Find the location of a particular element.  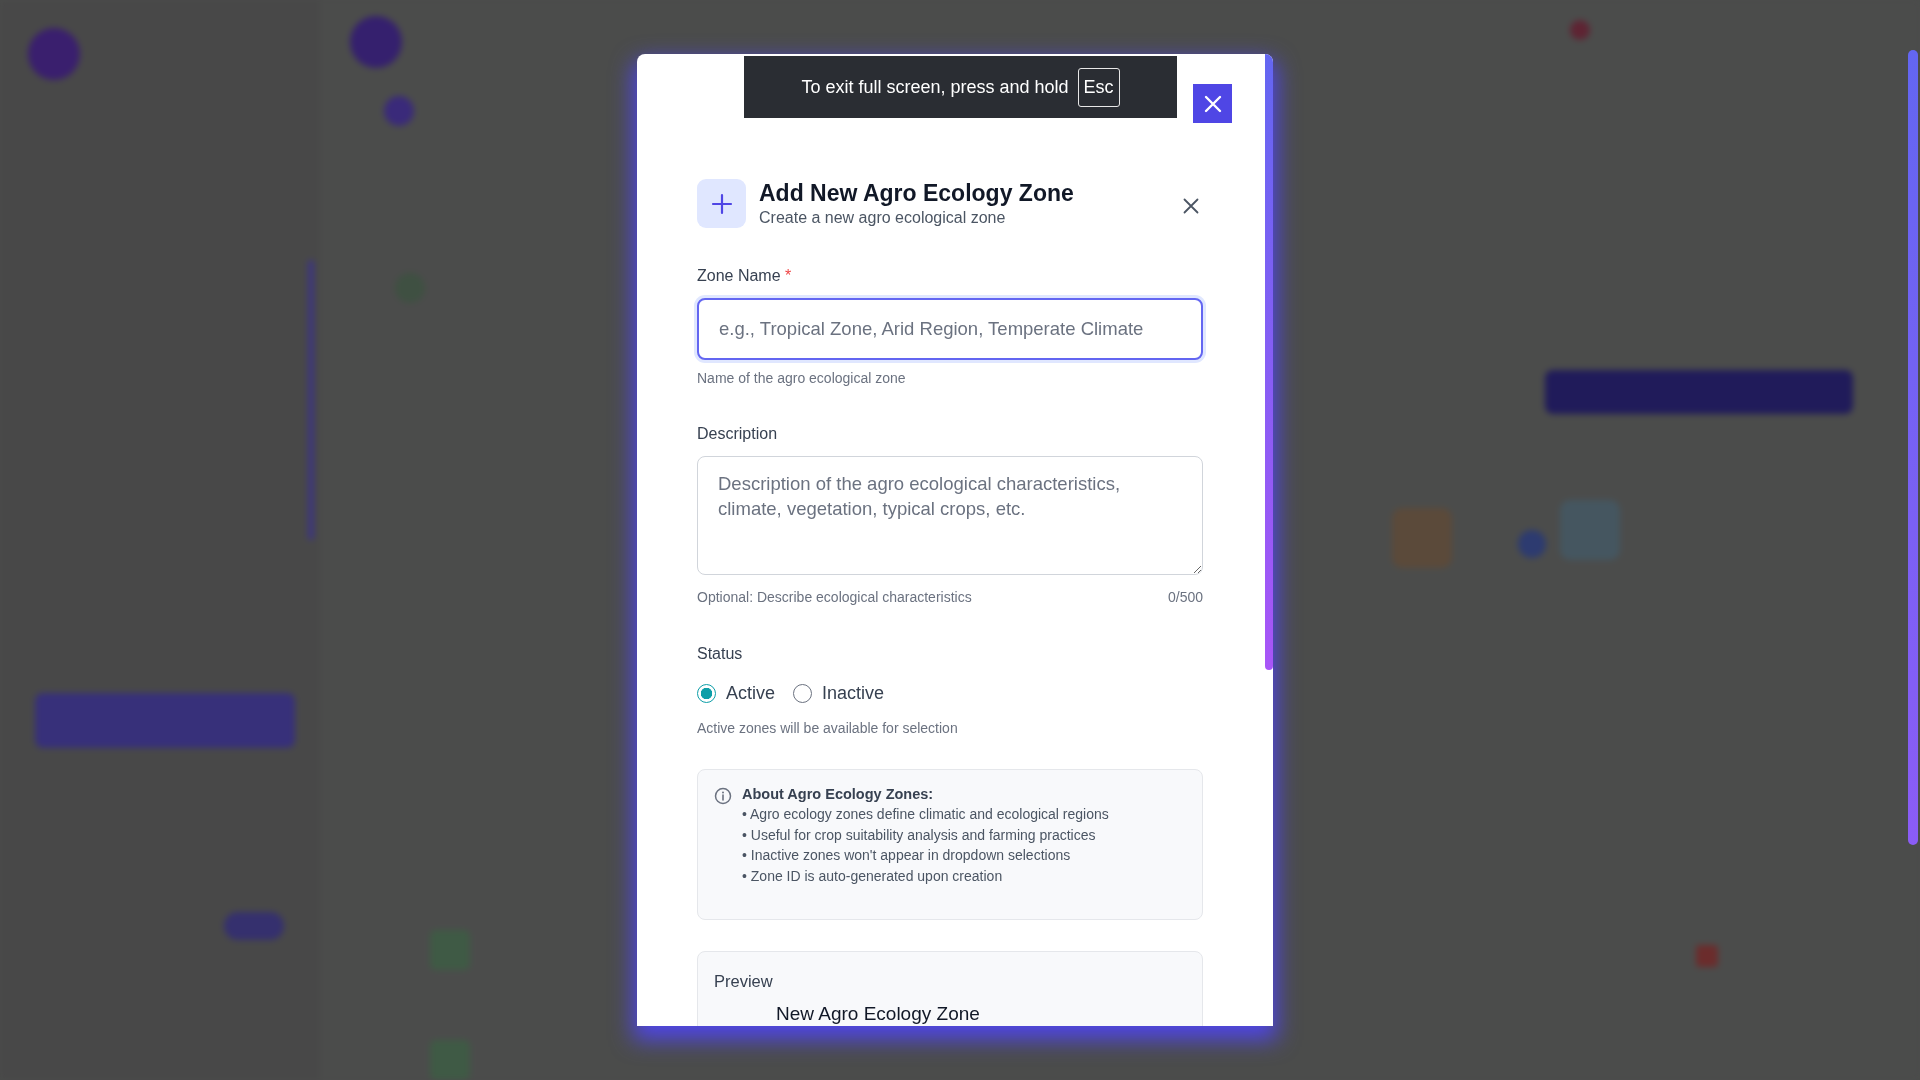

info-title: About Agro Ecology Zones: is located at coordinates (838, 794).